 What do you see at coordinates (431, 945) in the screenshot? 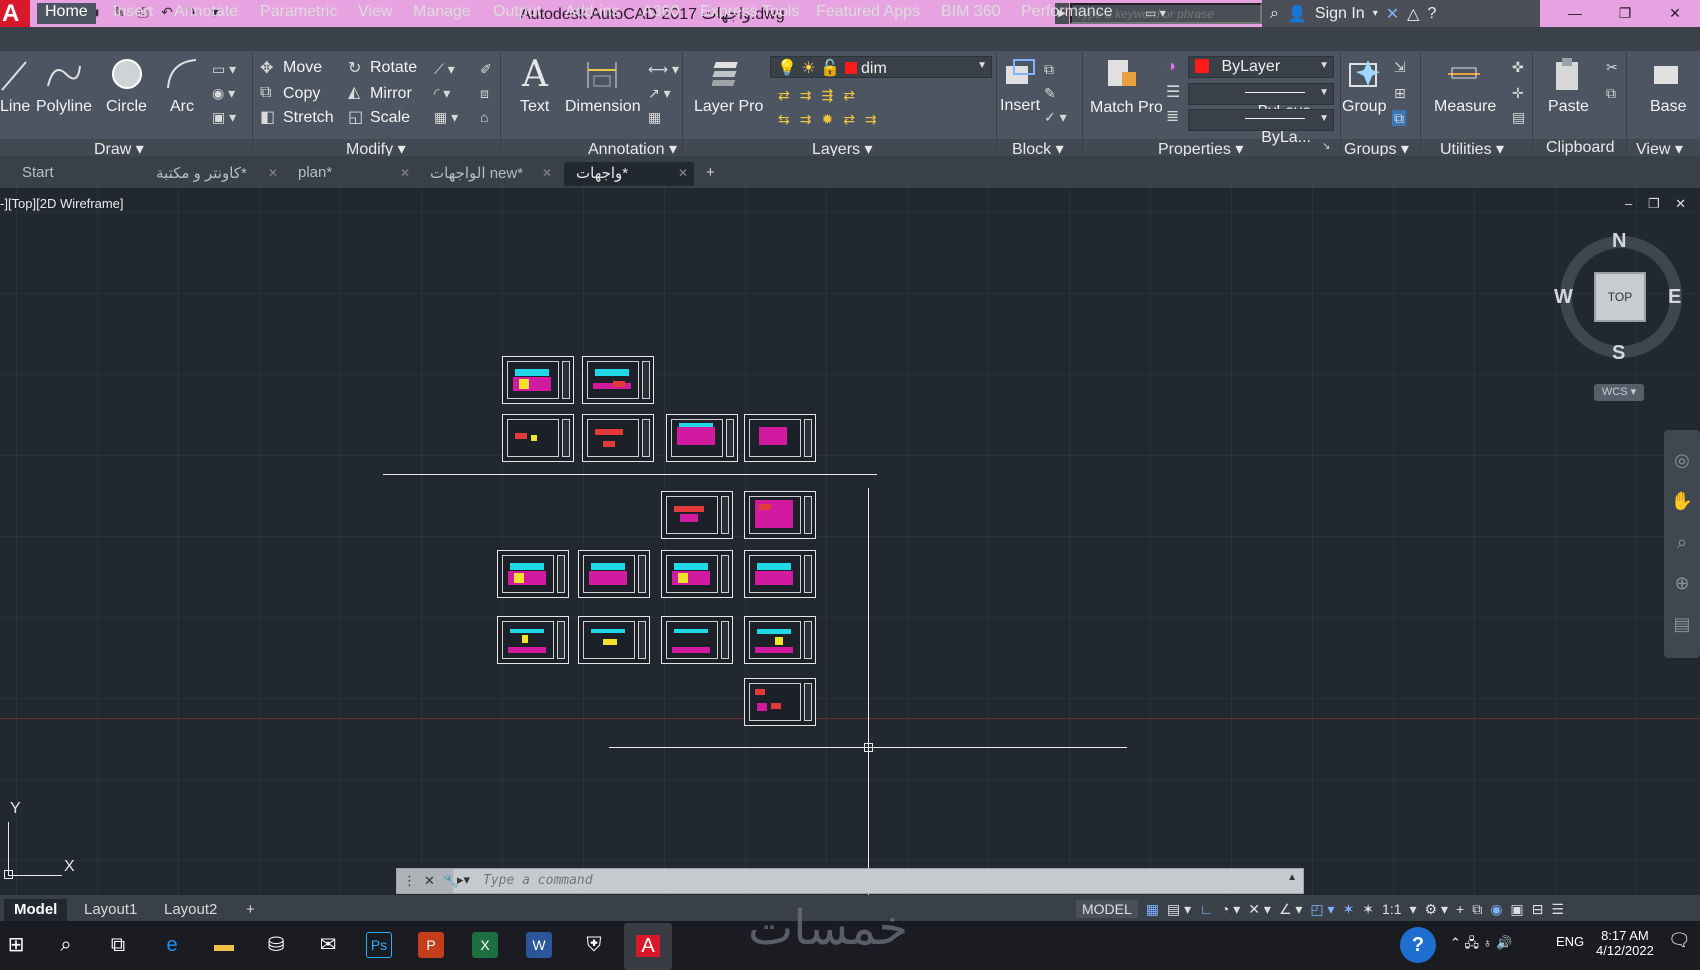
I see `powerpoint-icon: P` at bounding box center [431, 945].